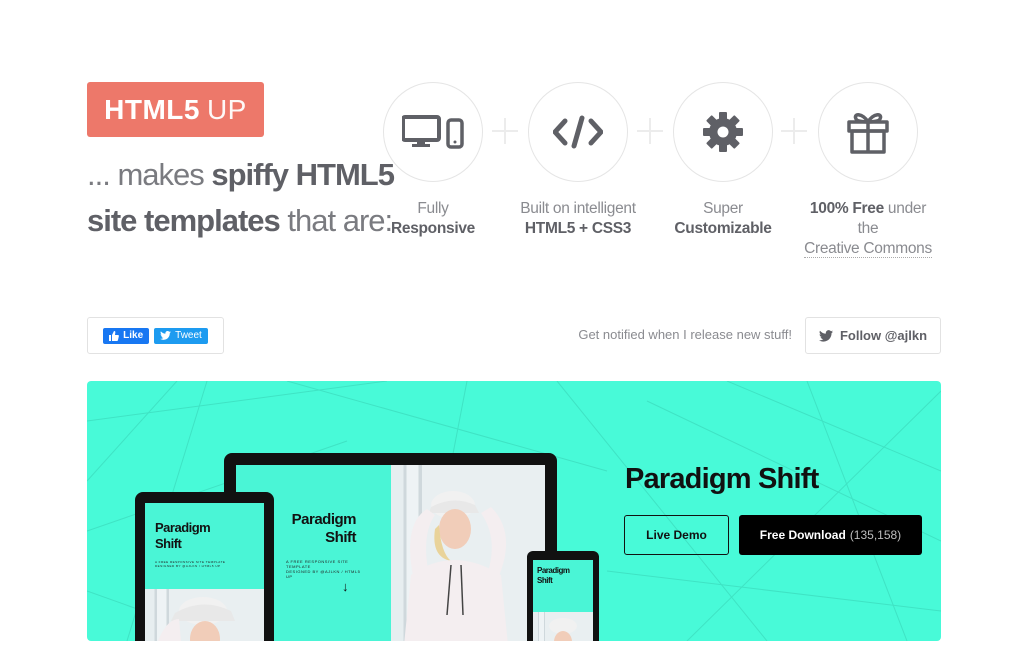 Image resolution: width=1024 pixels, height=655 pixels. What do you see at coordinates (184, 220) in the screenshot?
I see `tagline-strong-2: site templates` at bounding box center [184, 220].